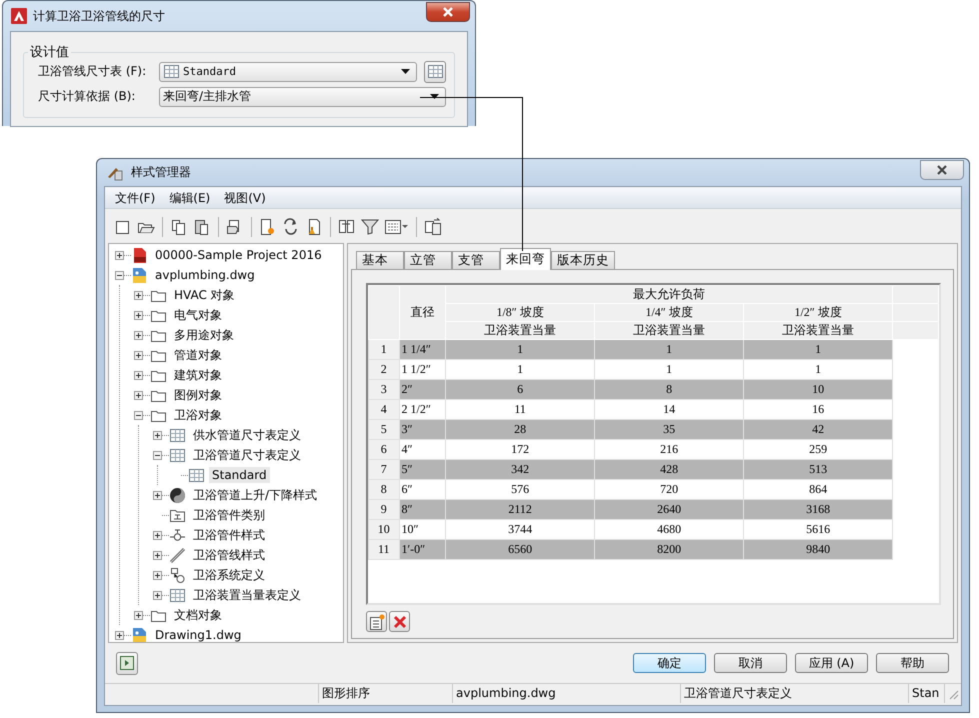 The width and height of the screenshot is (979, 718). I want to click on delete-icon, so click(399, 621).